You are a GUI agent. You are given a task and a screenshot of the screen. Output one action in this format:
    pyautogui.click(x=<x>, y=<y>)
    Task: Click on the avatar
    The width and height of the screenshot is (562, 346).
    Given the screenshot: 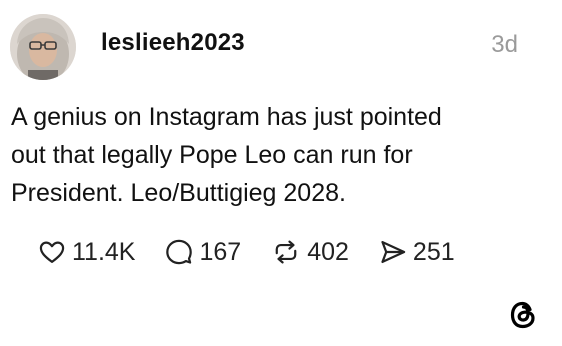 What is the action you would take?
    pyautogui.click(x=43, y=47)
    